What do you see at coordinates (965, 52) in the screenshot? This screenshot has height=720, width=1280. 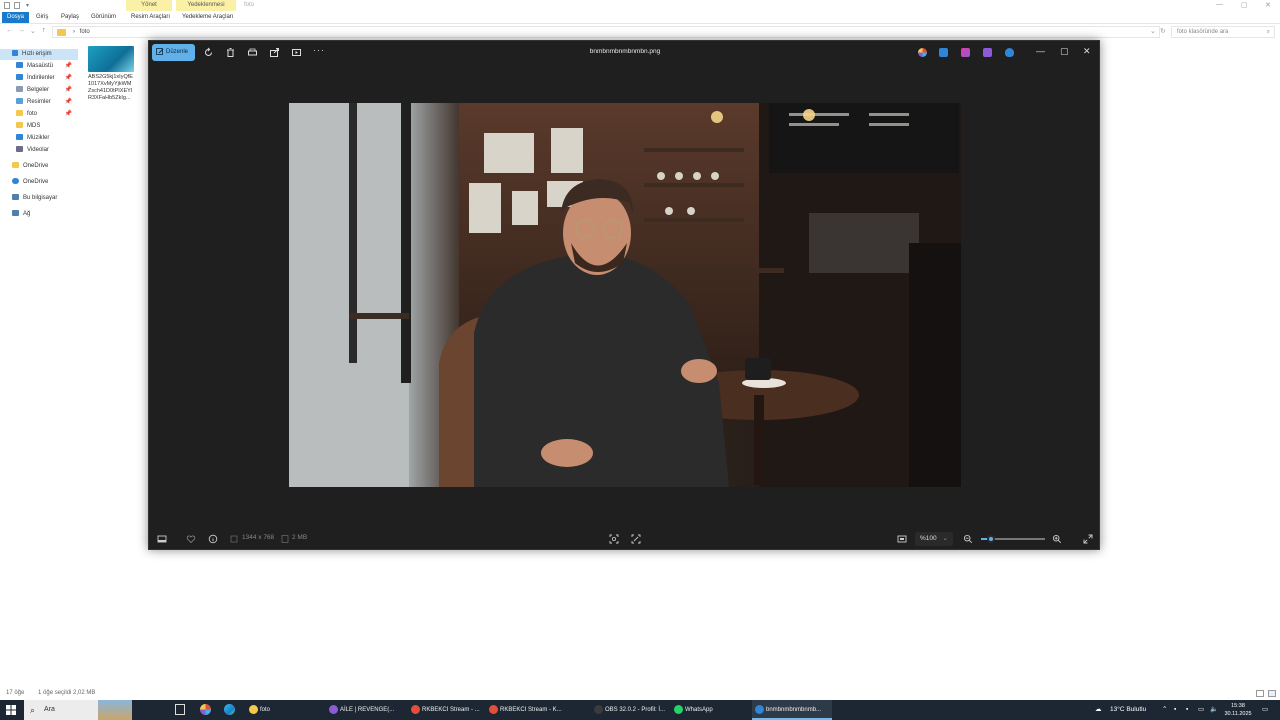 I see `clipchamp-icon` at bounding box center [965, 52].